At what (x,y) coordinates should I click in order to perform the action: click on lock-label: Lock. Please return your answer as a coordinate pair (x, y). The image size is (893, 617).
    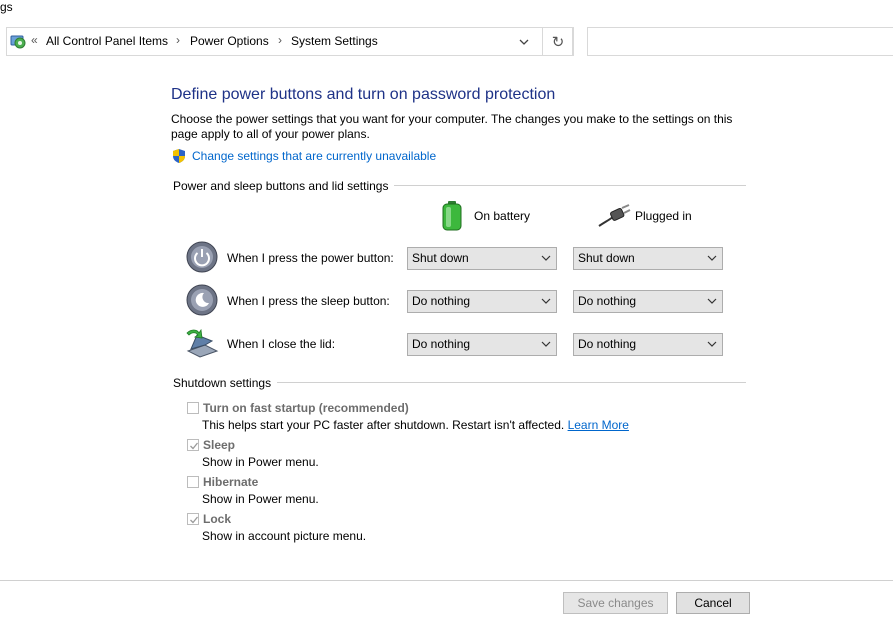
    Looking at the image, I should click on (217, 519).